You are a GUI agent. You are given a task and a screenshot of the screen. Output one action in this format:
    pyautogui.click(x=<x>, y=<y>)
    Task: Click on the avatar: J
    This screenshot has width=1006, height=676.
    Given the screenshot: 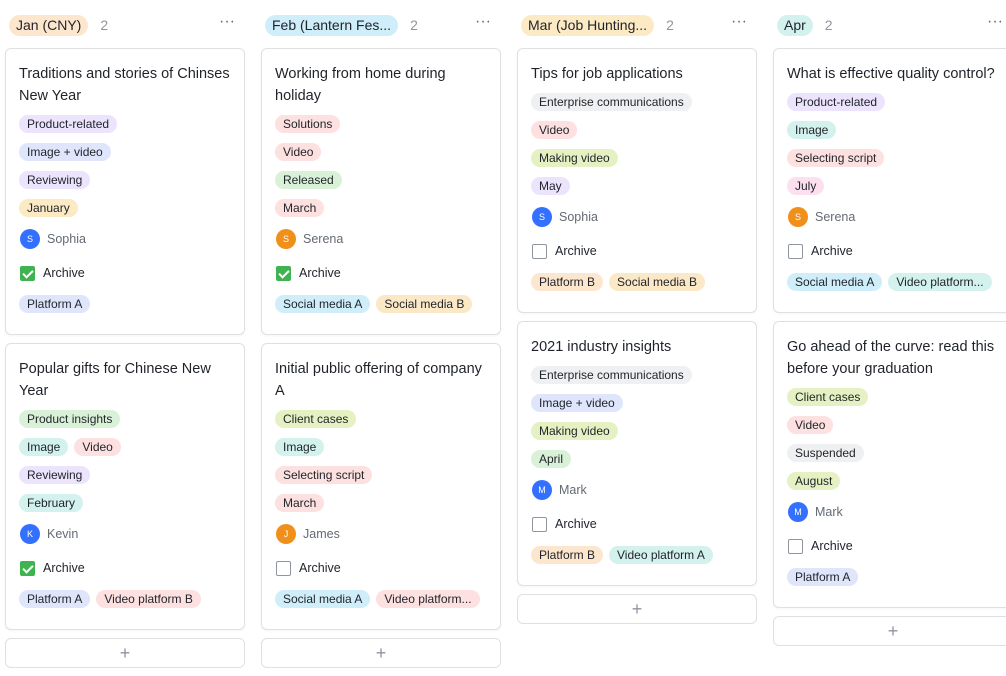 What is the action you would take?
    pyautogui.click(x=286, y=534)
    